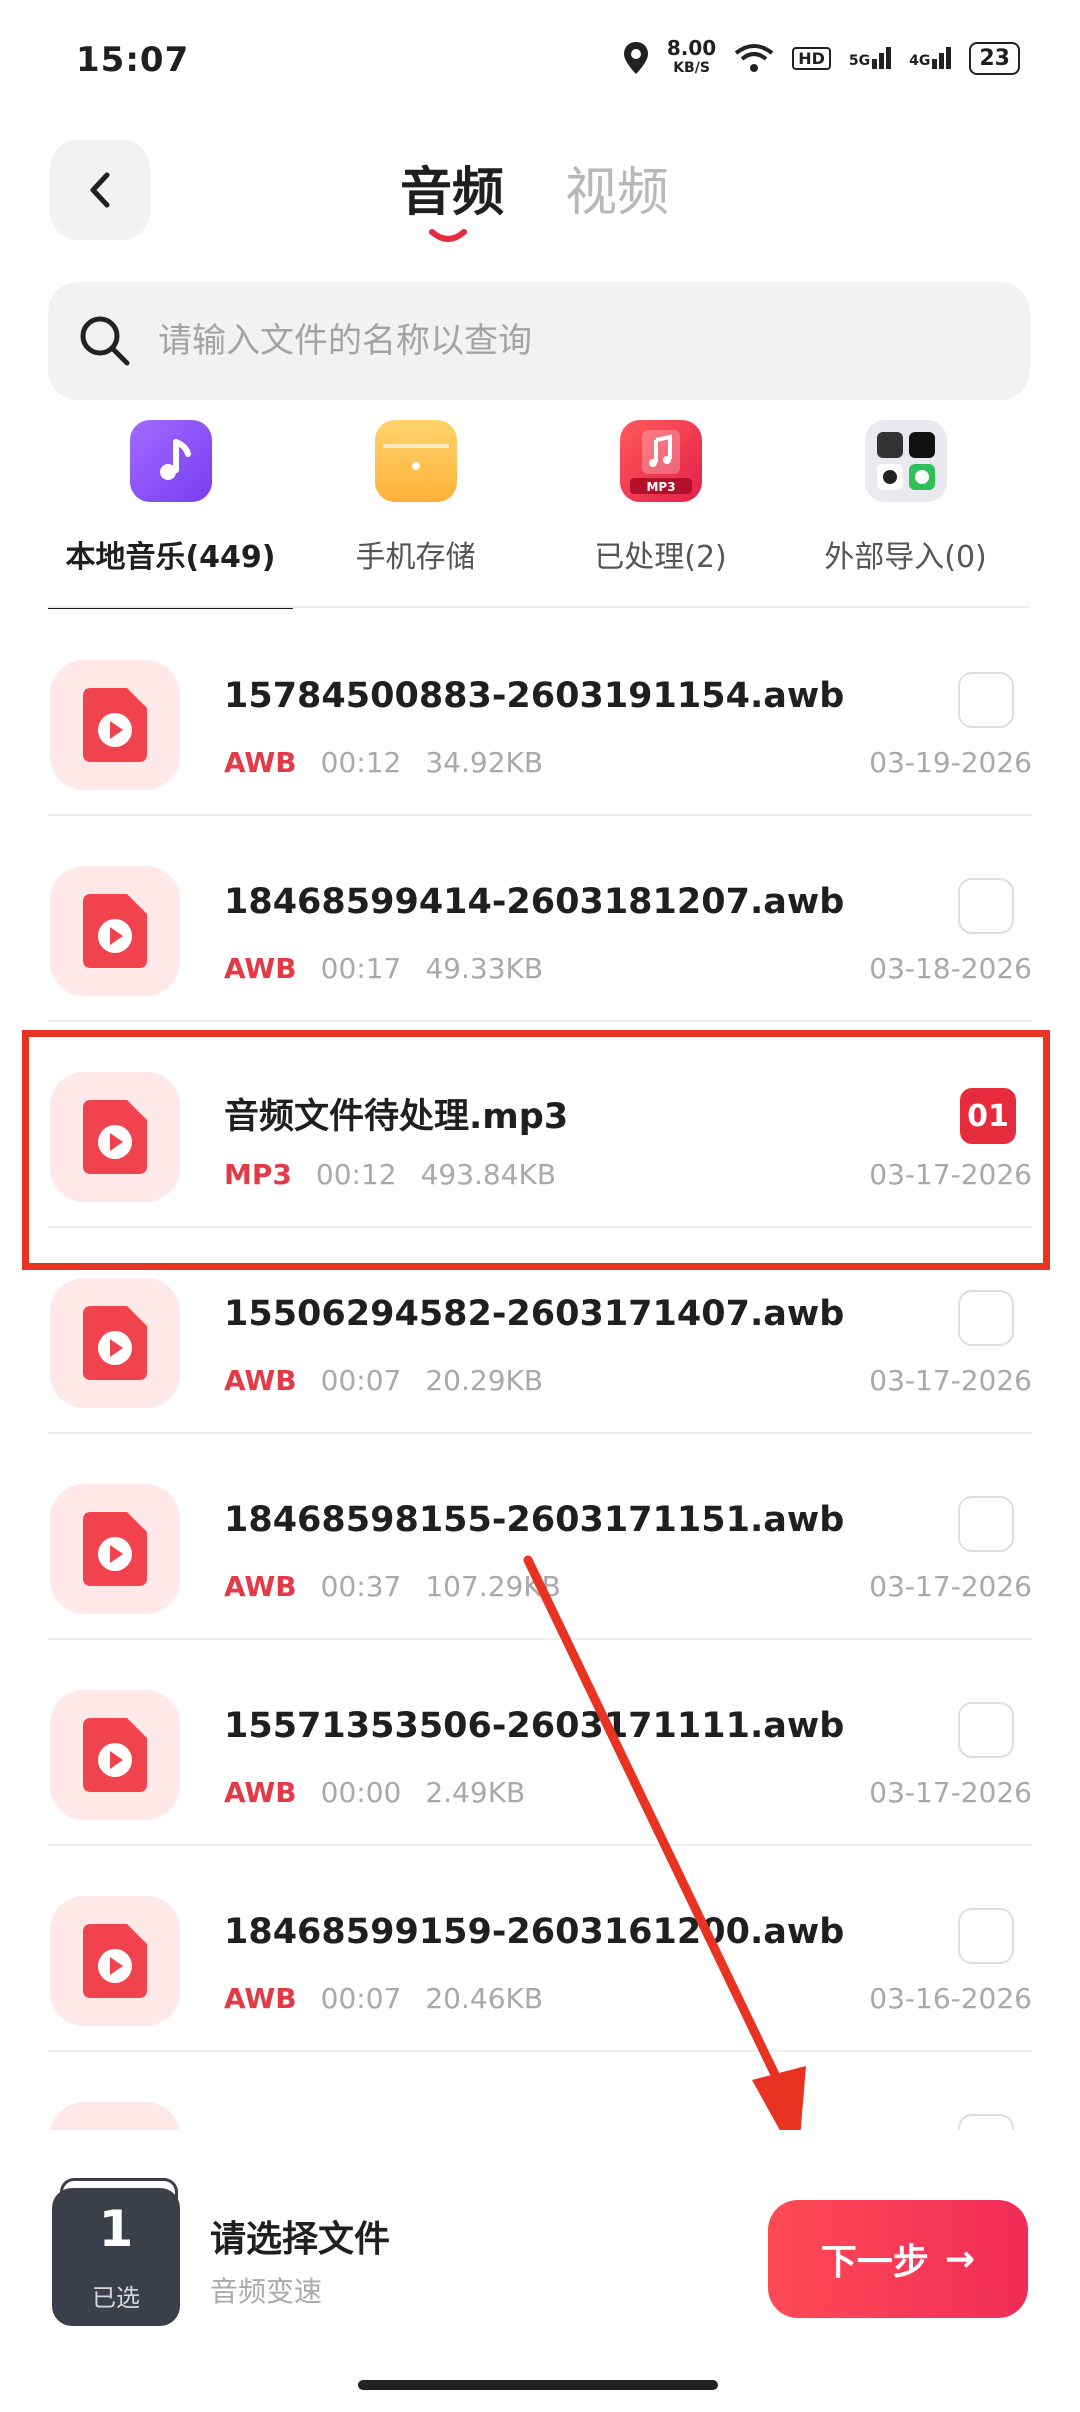  I want to click on file-duration: 00:17, so click(361, 968).